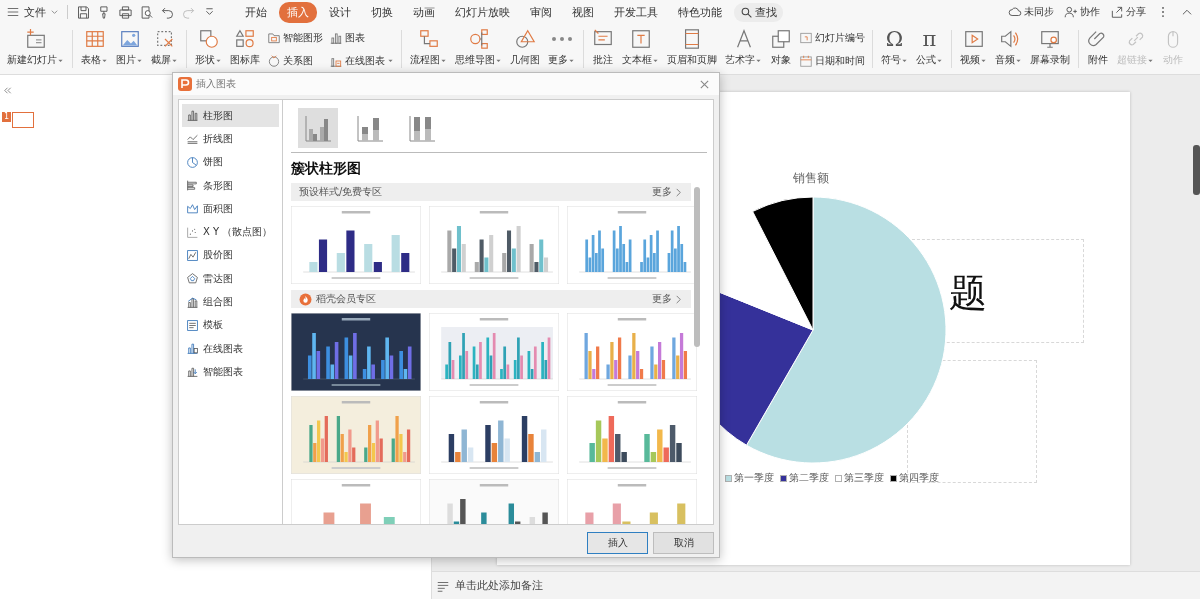 The height and width of the screenshot is (599, 1200). I want to click on ribbon-tab: 动画, so click(424, 12).